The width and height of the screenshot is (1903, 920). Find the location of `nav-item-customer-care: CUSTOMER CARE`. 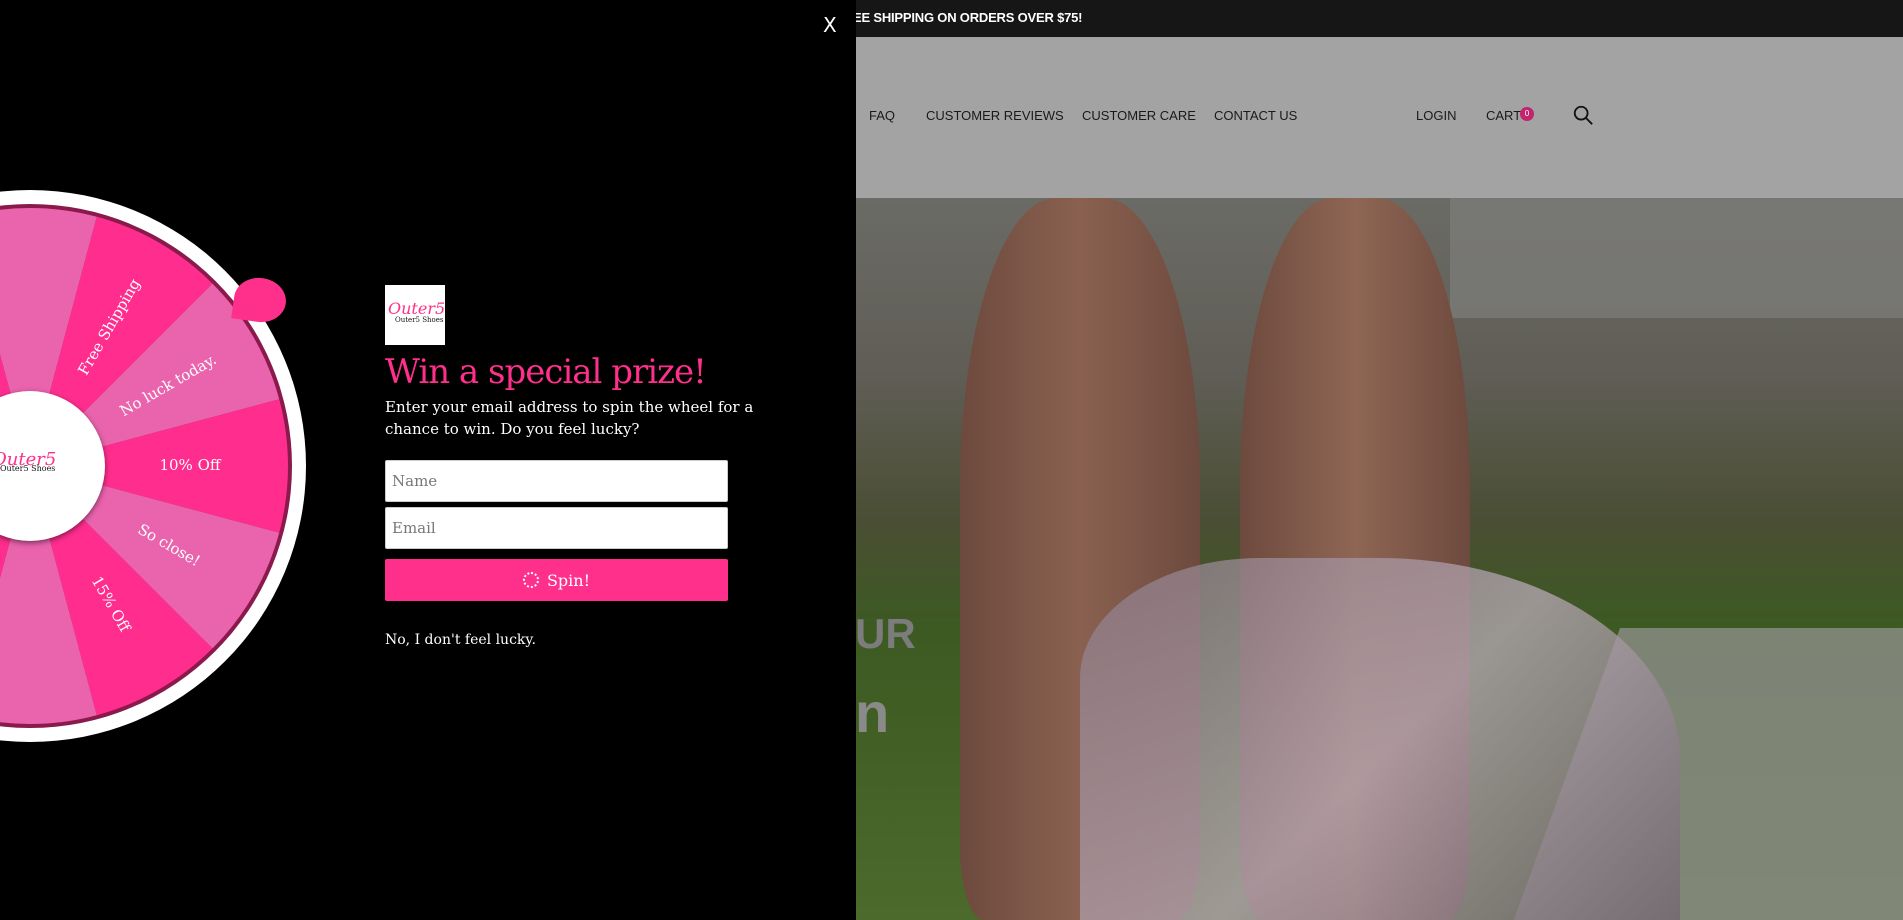

nav-item-customer-care: CUSTOMER CARE is located at coordinates (1139, 115).